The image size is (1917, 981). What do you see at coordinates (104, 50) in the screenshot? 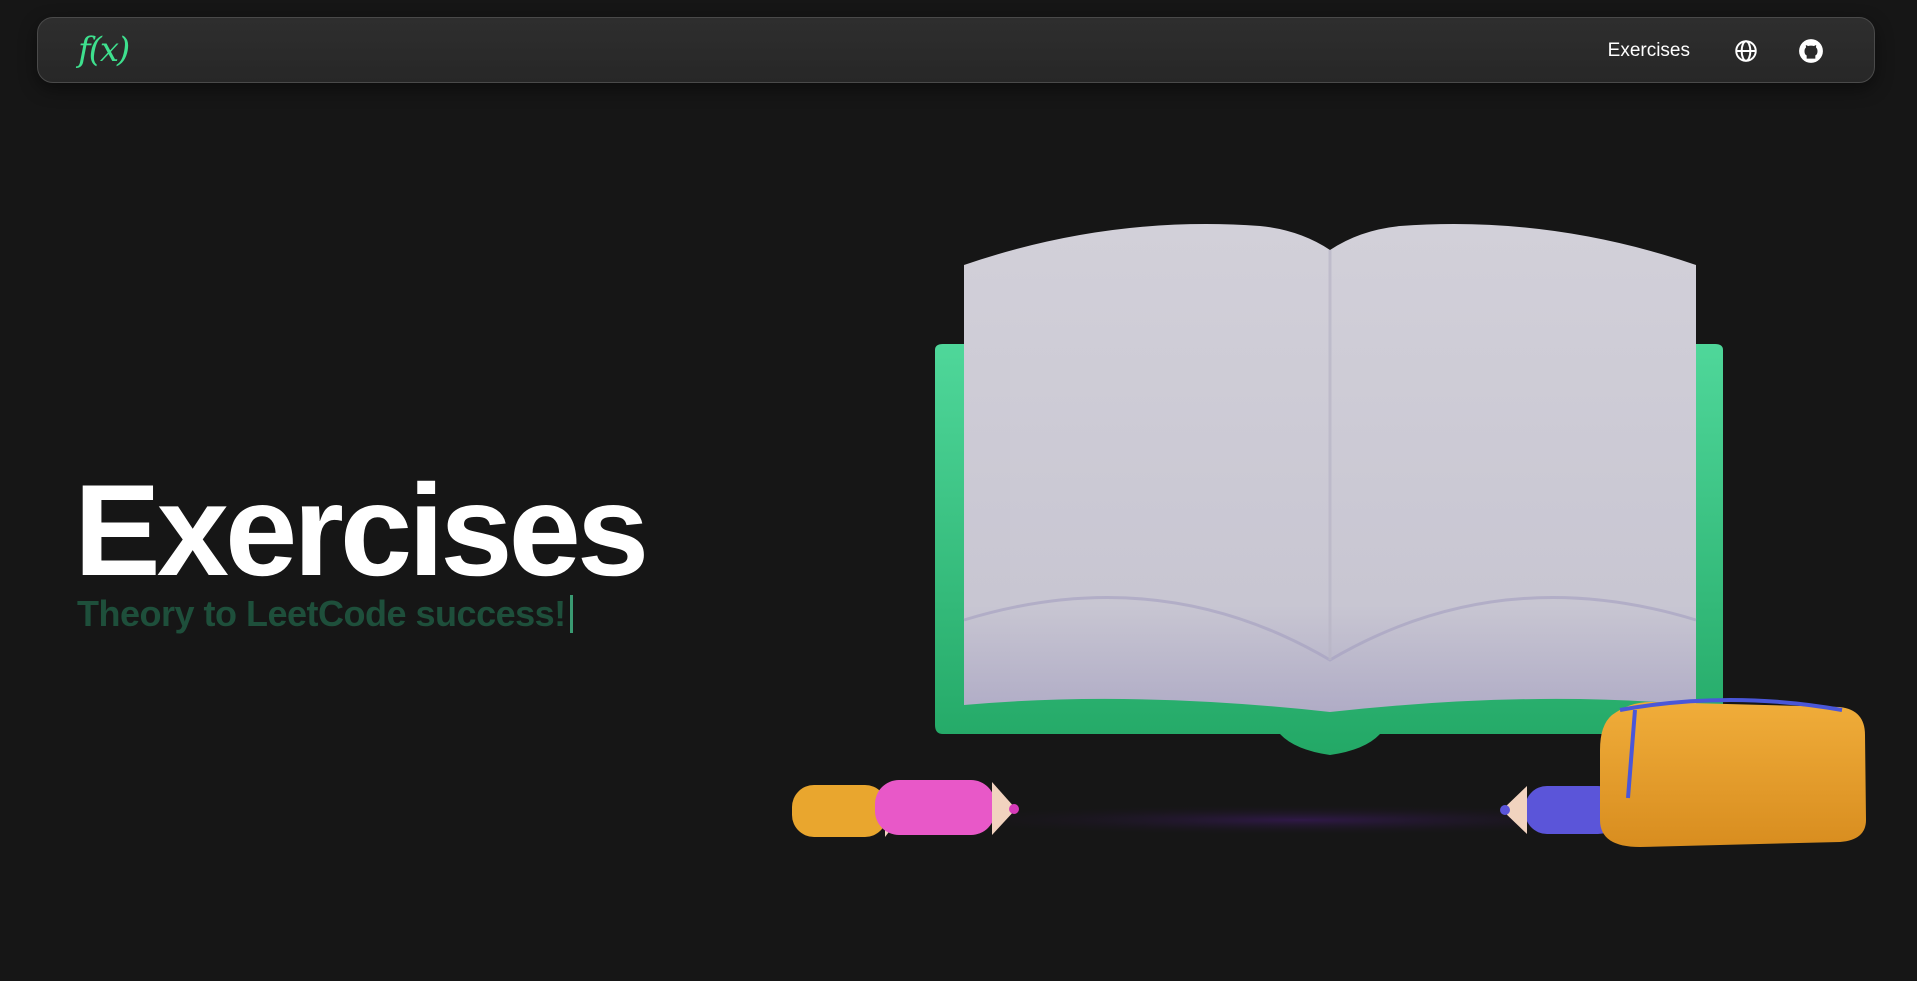
I see `logo: f(x)` at bounding box center [104, 50].